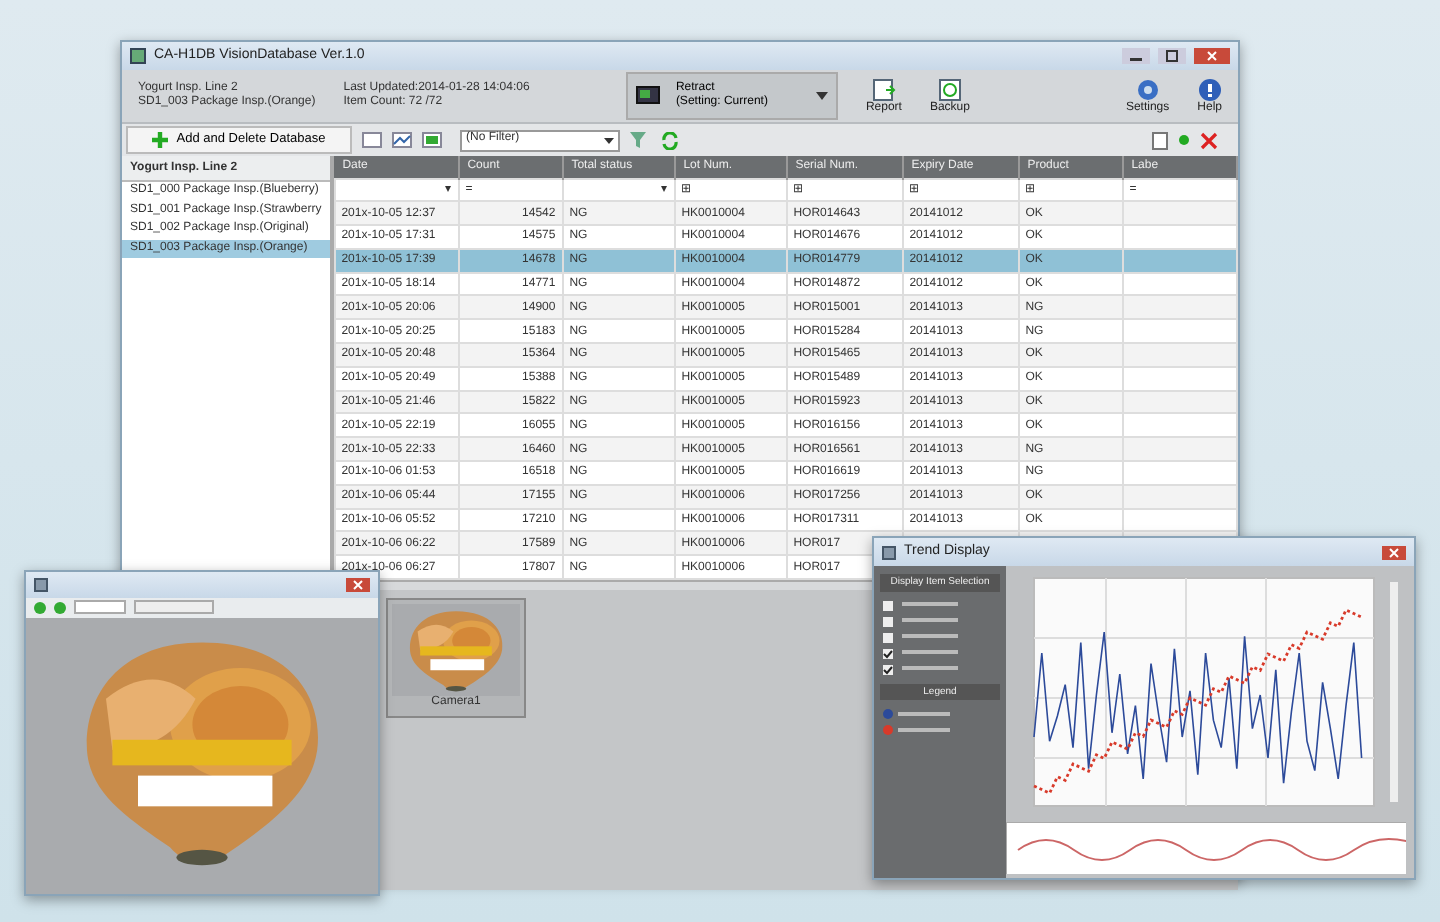 This screenshot has width=1440, height=922. What do you see at coordinates (670, 140) in the screenshot?
I see `refresh-icon` at bounding box center [670, 140].